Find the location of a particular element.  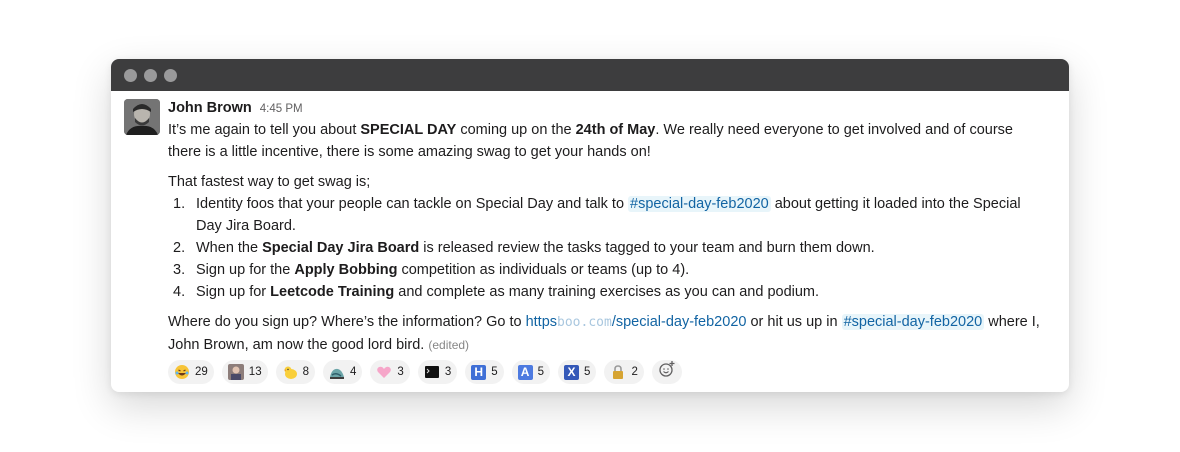

reaction-letter-x: X 5 is located at coordinates (577, 372).